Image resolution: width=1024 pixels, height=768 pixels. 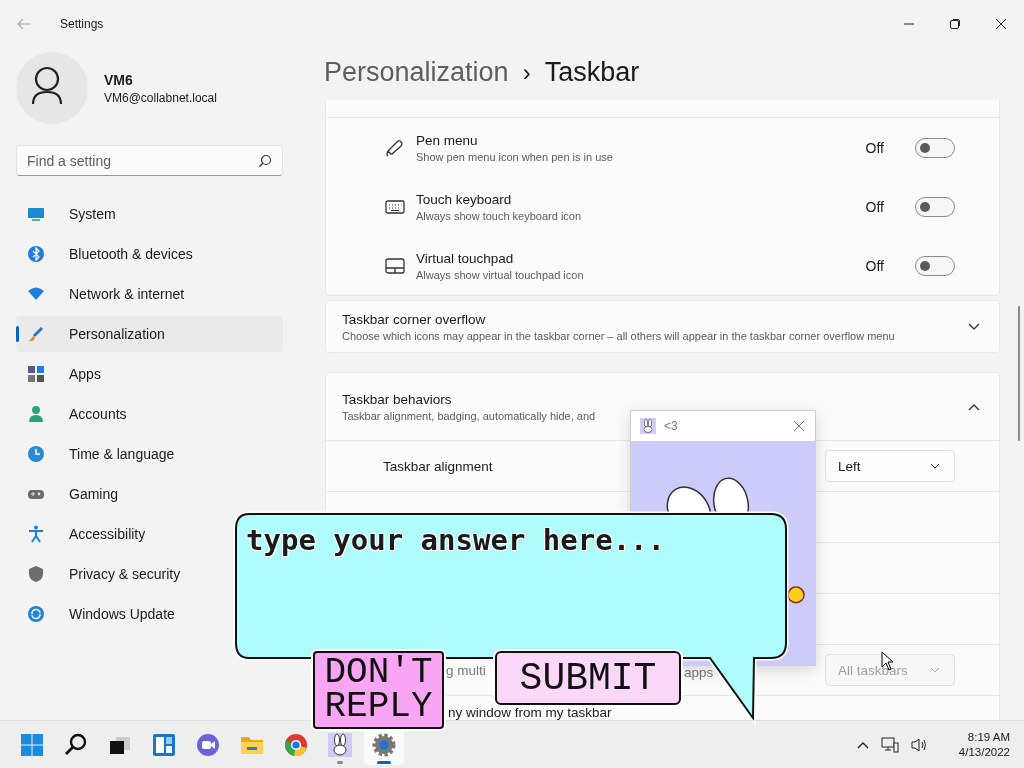 I want to click on user-name: VM6, so click(x=119, y=79).